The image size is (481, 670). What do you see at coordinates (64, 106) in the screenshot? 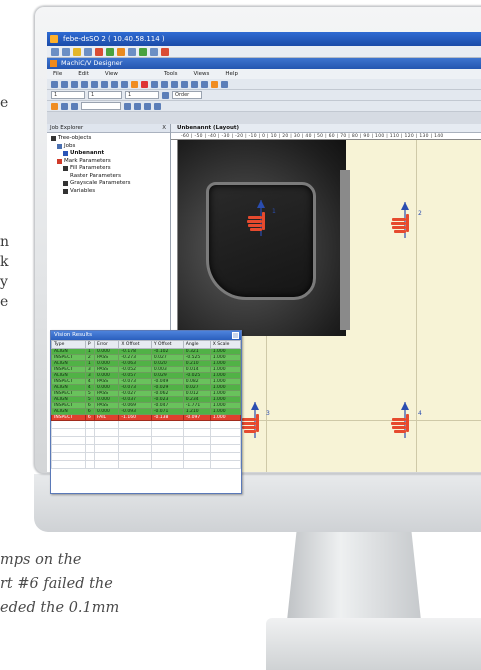
I see `pointer-icon` at bounding box center [64, 106].